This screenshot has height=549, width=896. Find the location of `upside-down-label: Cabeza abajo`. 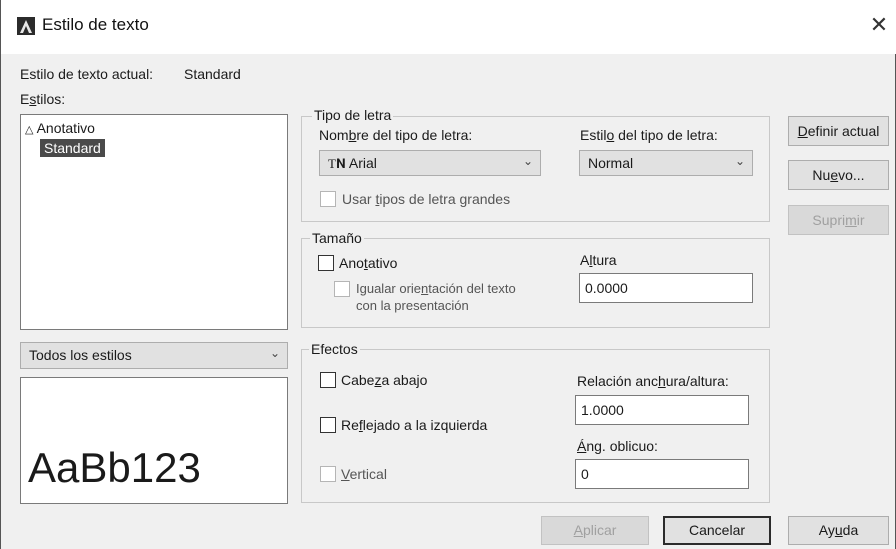

upside-down-label: Cabeza abajo is located at coordinates (384, 380).